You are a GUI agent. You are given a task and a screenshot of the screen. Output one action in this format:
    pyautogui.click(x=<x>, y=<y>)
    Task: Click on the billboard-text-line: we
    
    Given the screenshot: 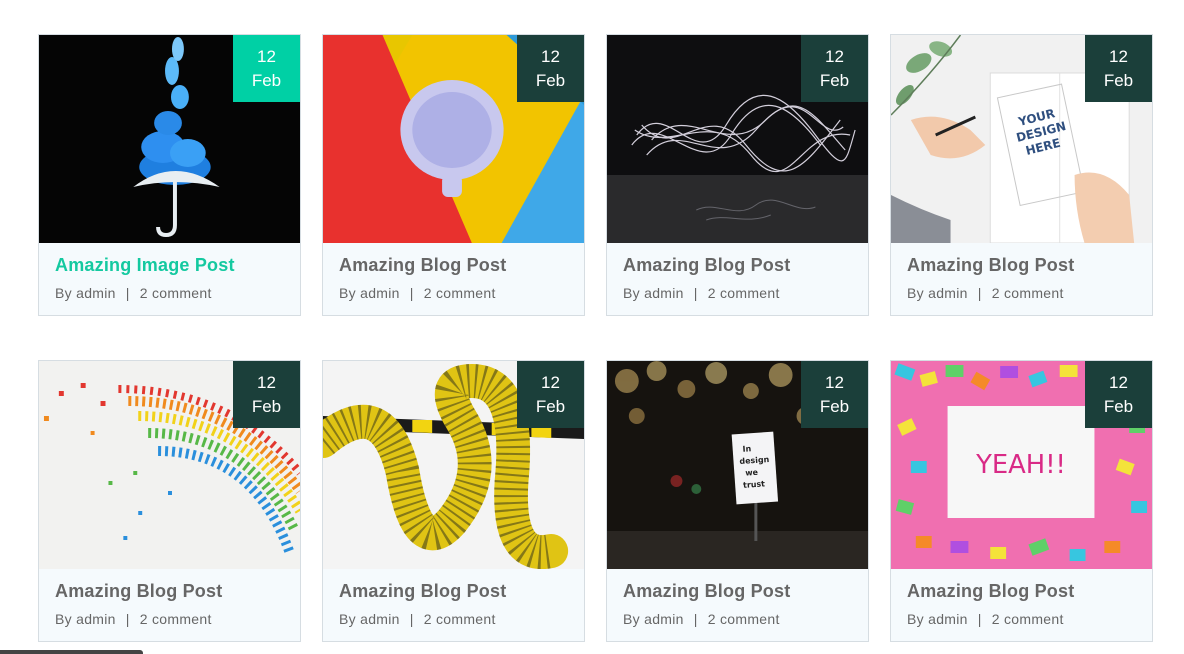 What is the action you would take?
    pyautogui.click(x=752, y=473)
    